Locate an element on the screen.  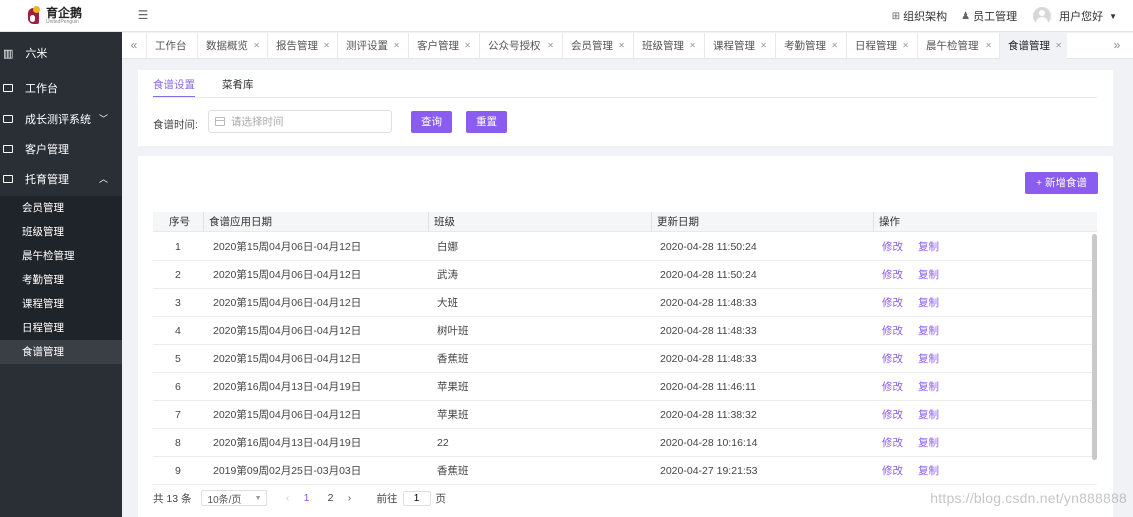
cell-date-range: 2019第09周02月25日-03月03日 is located at coordinates (287, 471).